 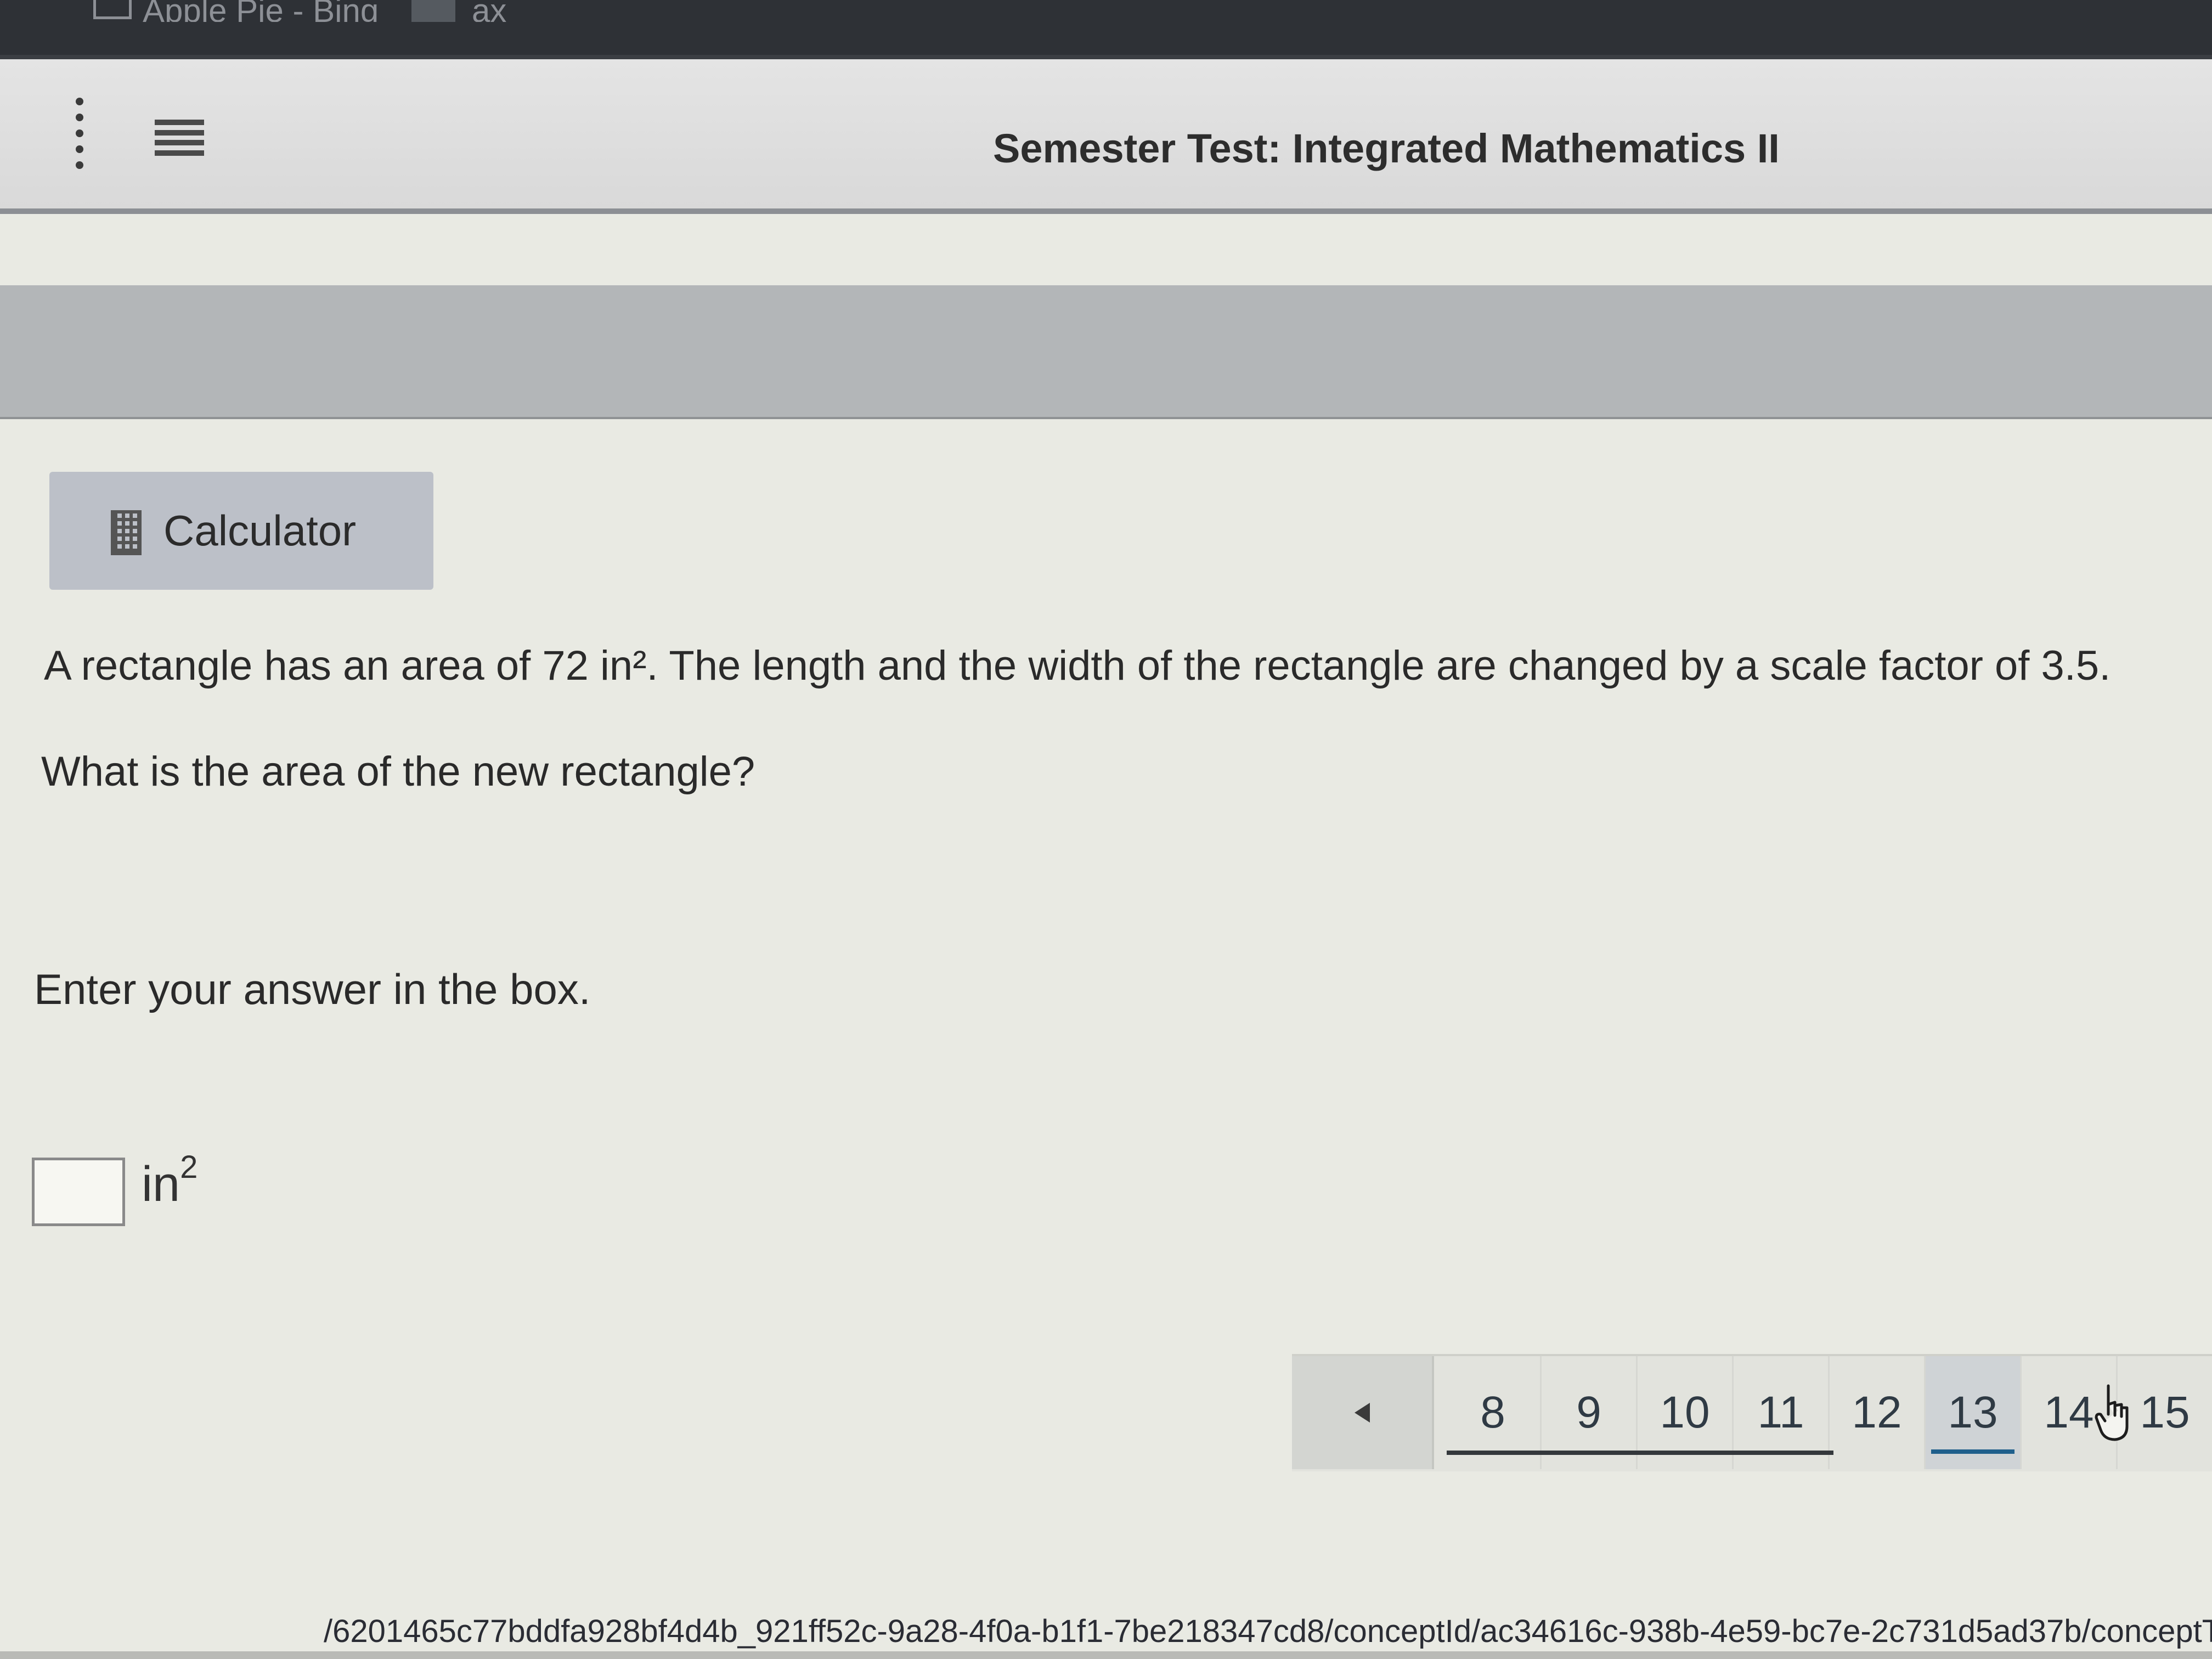 I want to click on kebab-menu-icon, so click(x=79, y=133).